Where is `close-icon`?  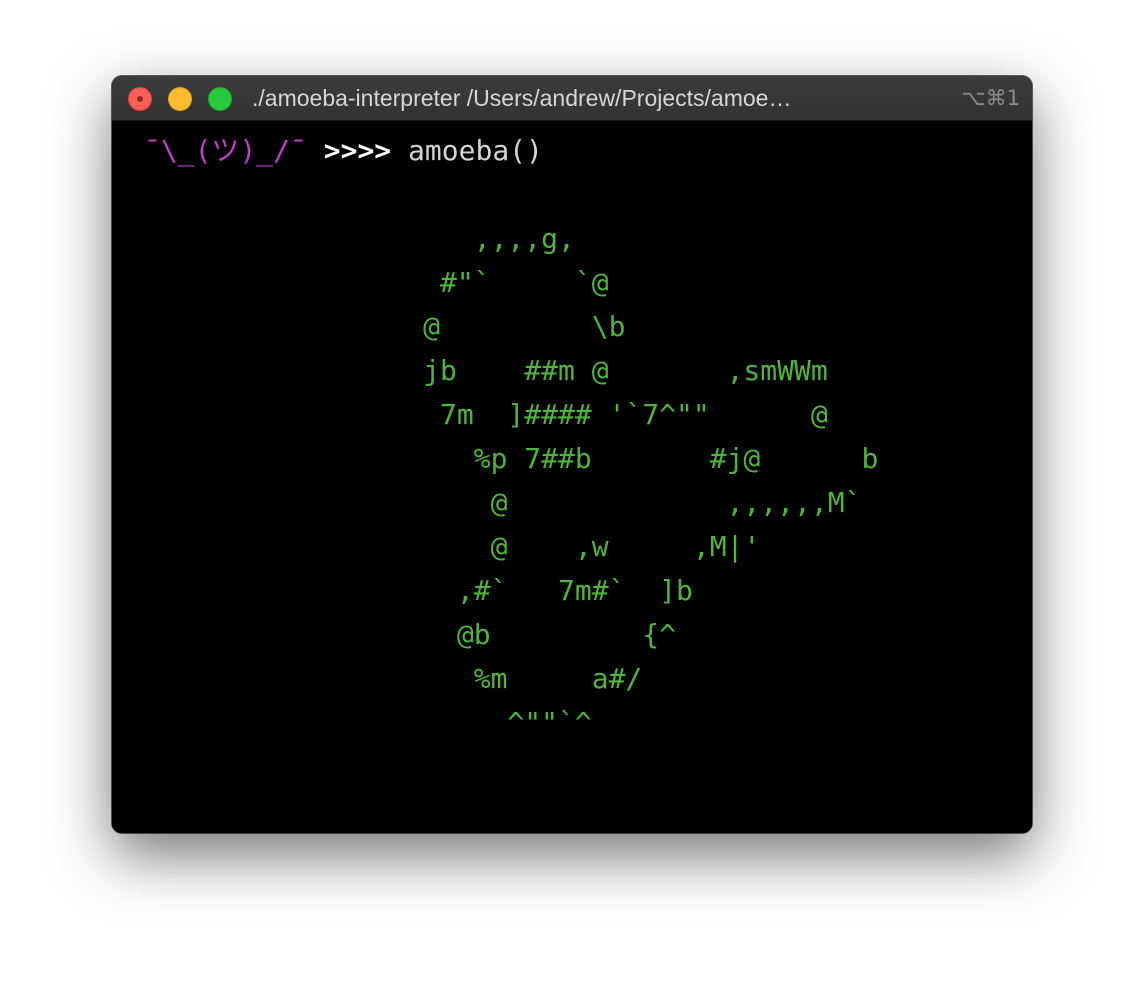 close-icon is located at coordinates (140, 99).